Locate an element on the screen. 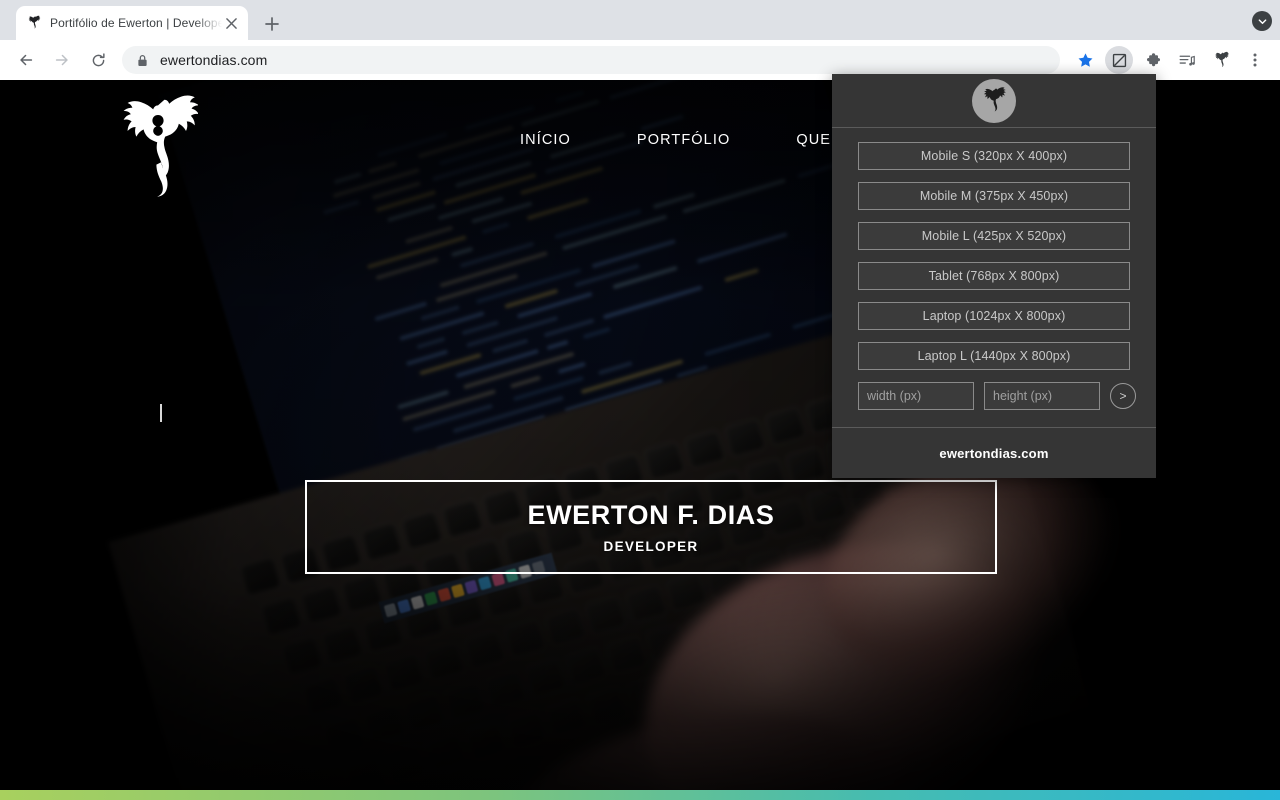 The width and height of the screenshot is (1280, 800). preset-button-laptop: Laptop (1024px X 800px) is located at coordinates (994, 316).